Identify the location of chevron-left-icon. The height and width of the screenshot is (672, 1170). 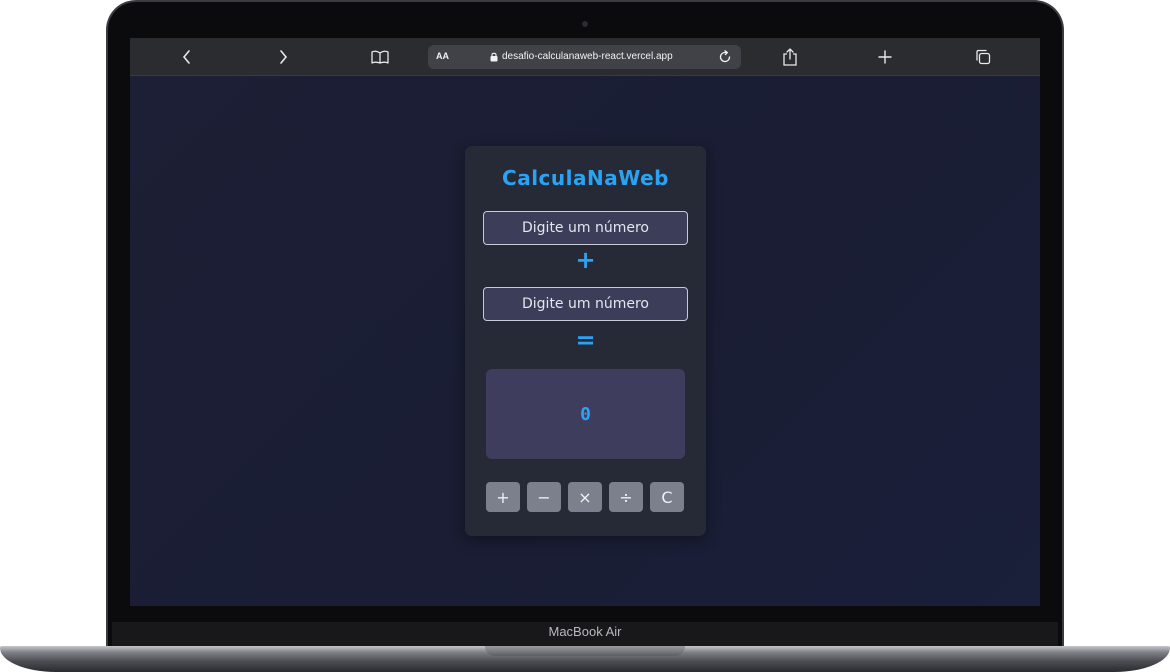
(186, 57).